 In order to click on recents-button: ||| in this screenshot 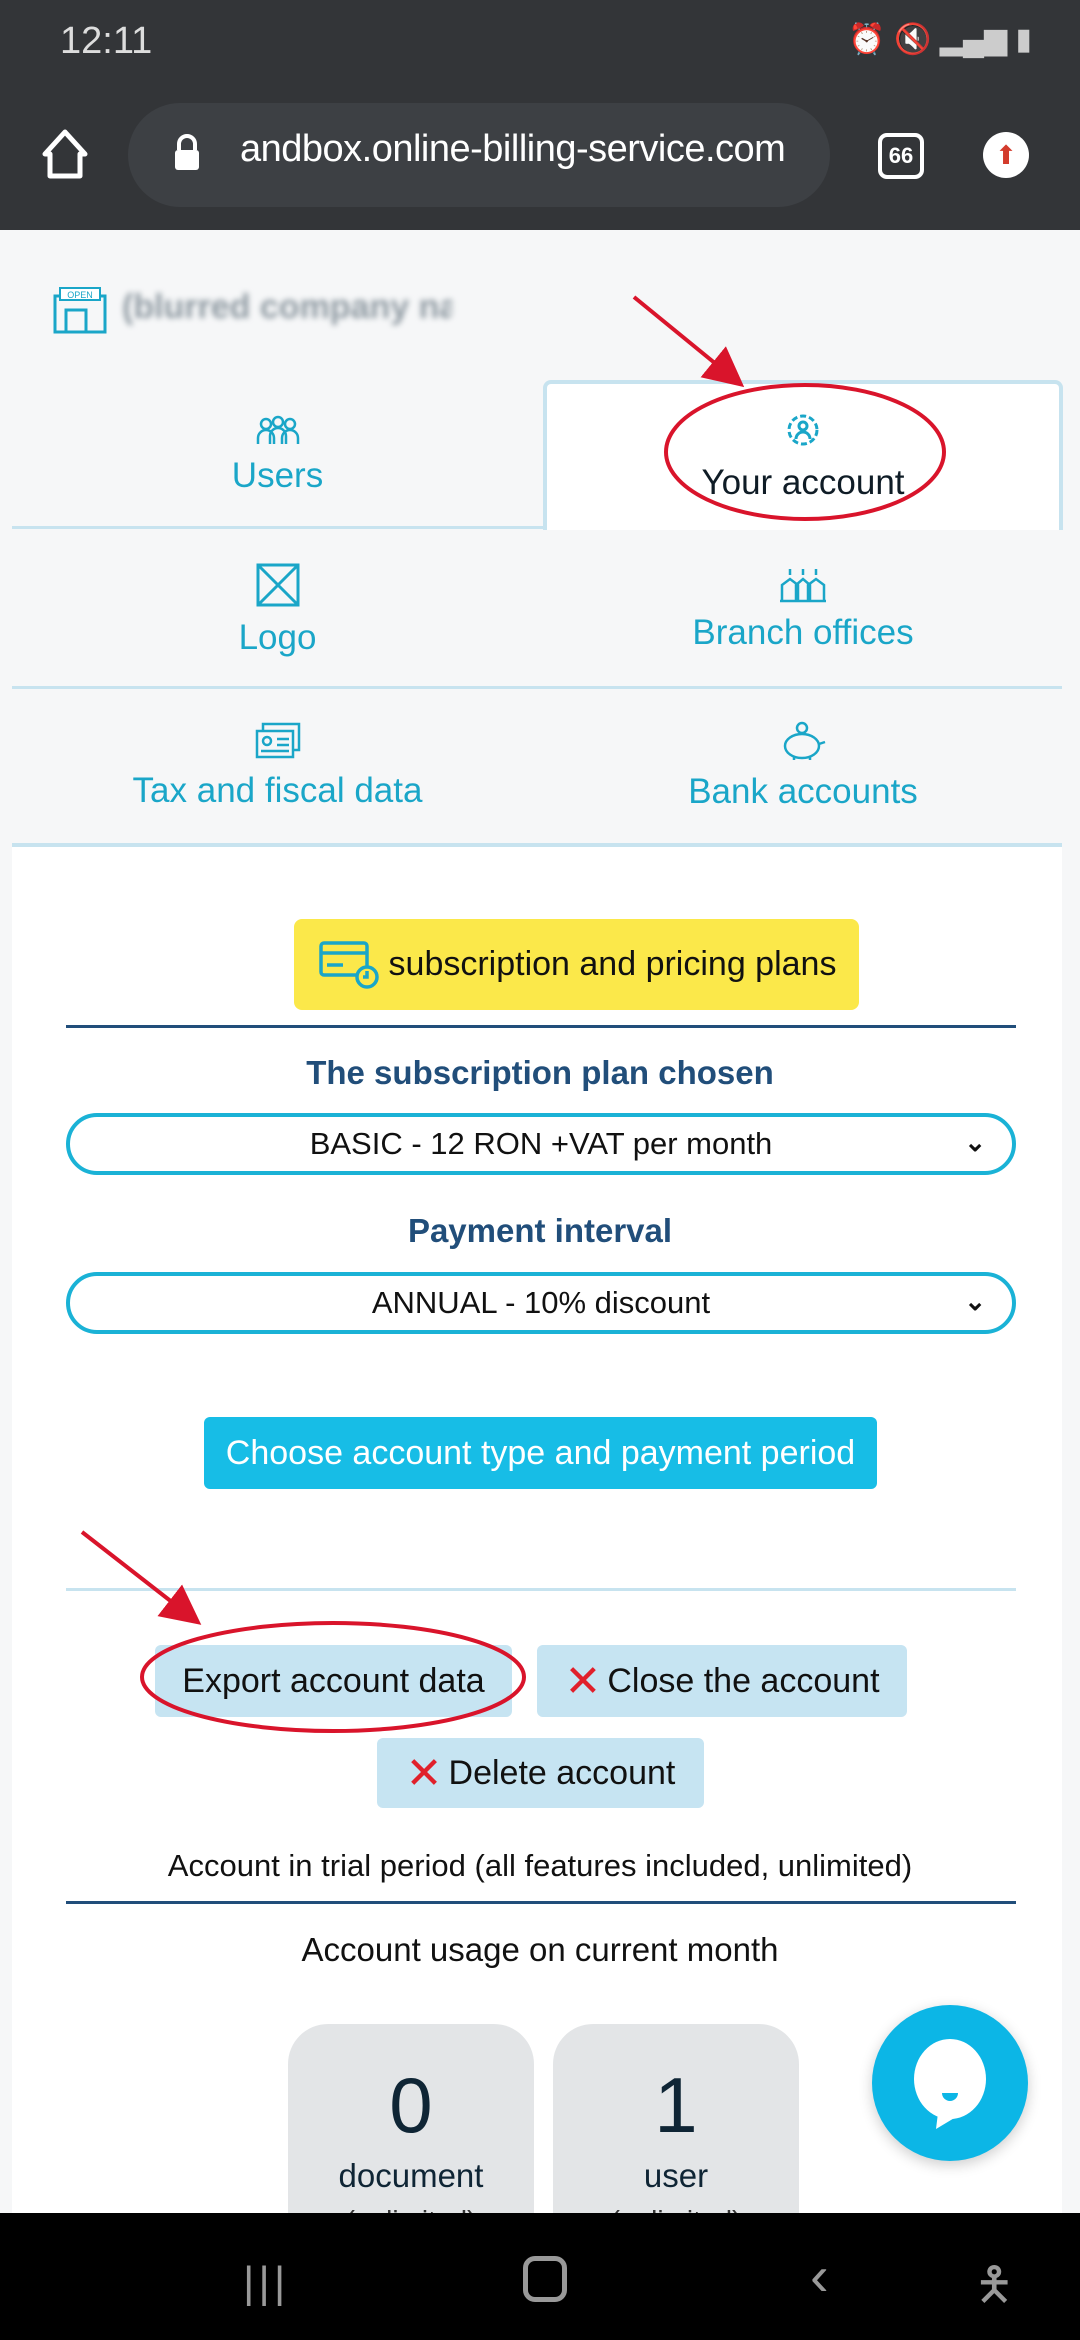, I will do `click(266, 2283)`.